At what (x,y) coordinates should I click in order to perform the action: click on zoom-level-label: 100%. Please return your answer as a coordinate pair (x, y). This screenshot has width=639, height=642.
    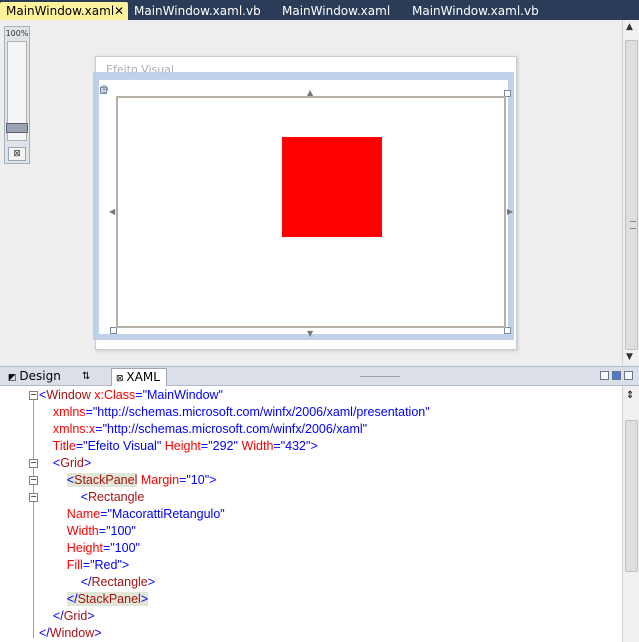
    Looking at the image, I should click on (17, 33).